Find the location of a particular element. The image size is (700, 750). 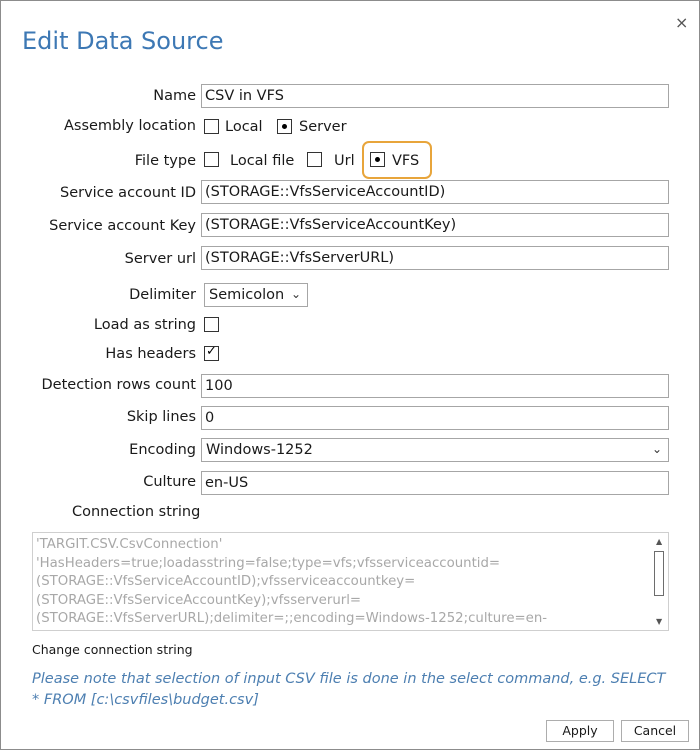

delimiter-select: Semicolon ⌄ is located at coordinates (256, 295).